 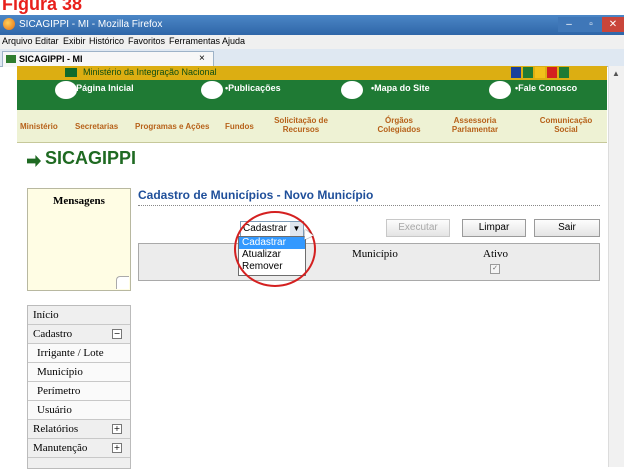 I want to click on sidebar-item-label: Município, so click(x=60, y=372).